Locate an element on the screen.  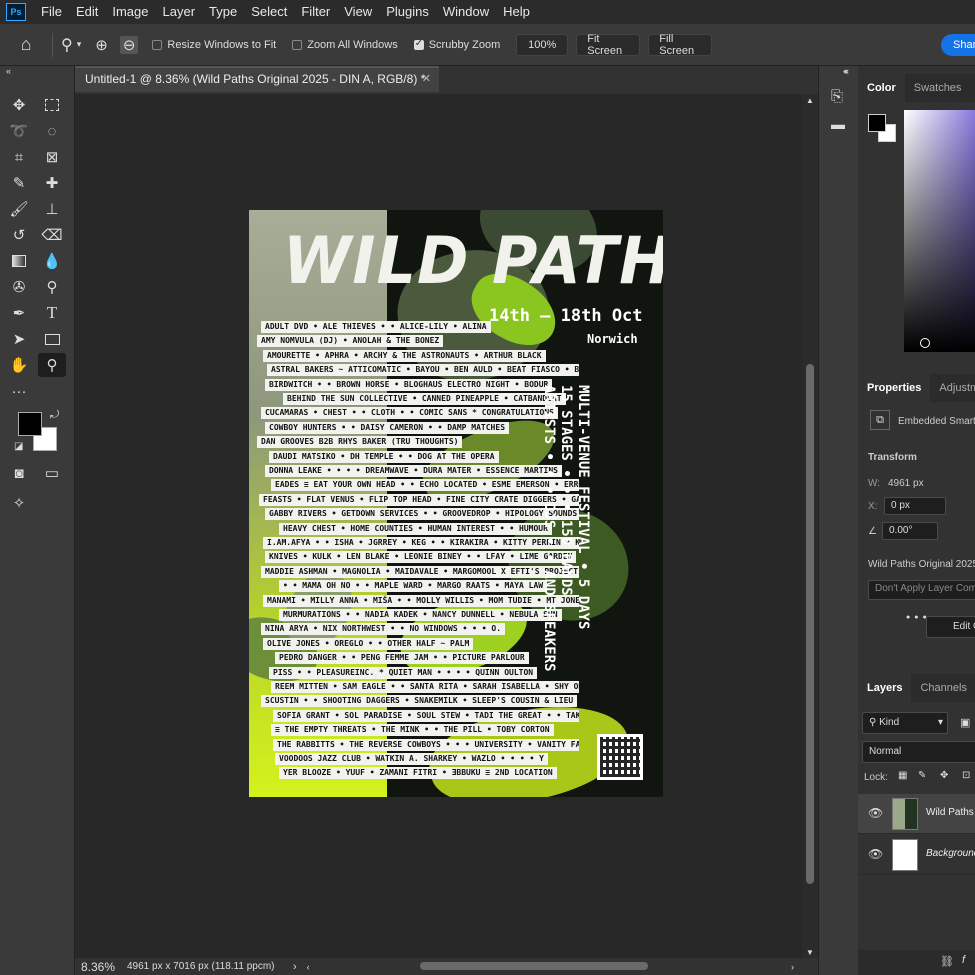
menu-filter: Filter is located at coordinates (315, 12).